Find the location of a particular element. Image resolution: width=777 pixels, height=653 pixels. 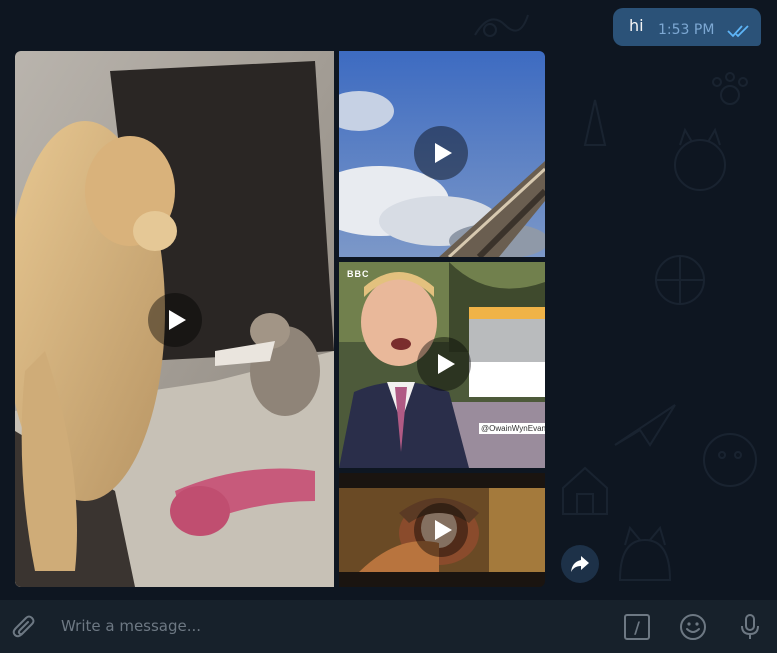

paperclip-icon is located at coordinates (24, 627).